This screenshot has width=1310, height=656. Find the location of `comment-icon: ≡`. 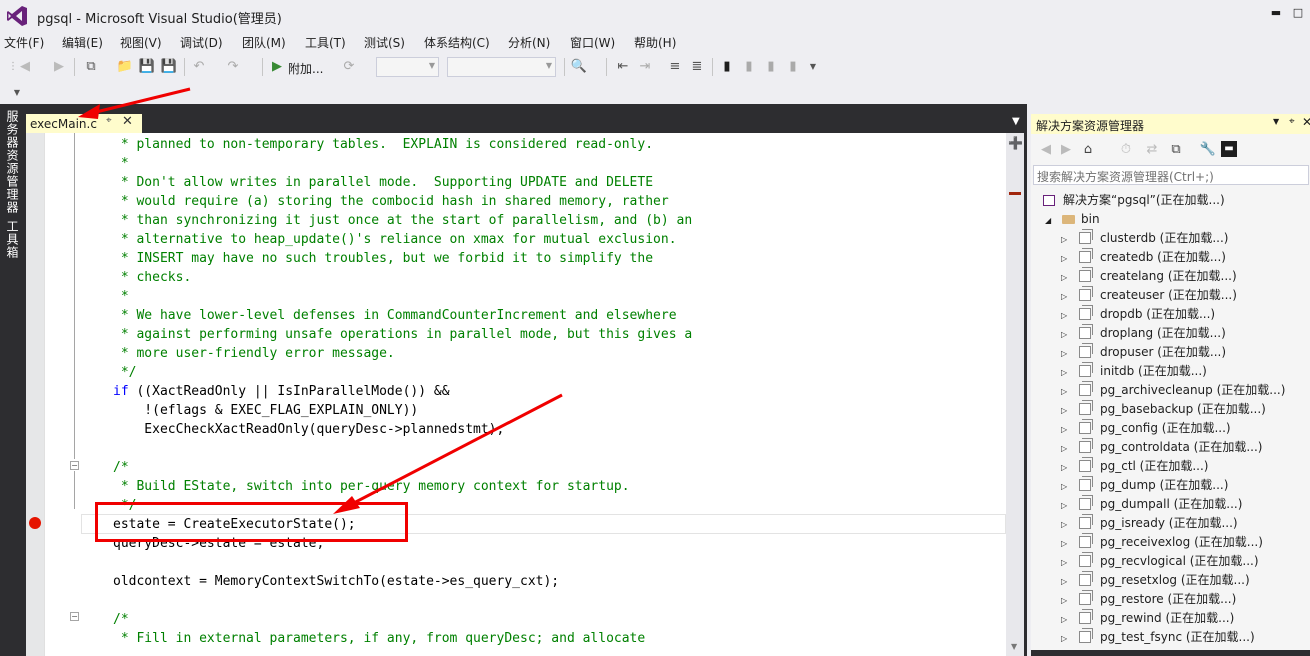

comment-icon: ≡ is located at coordinates (675, 67).